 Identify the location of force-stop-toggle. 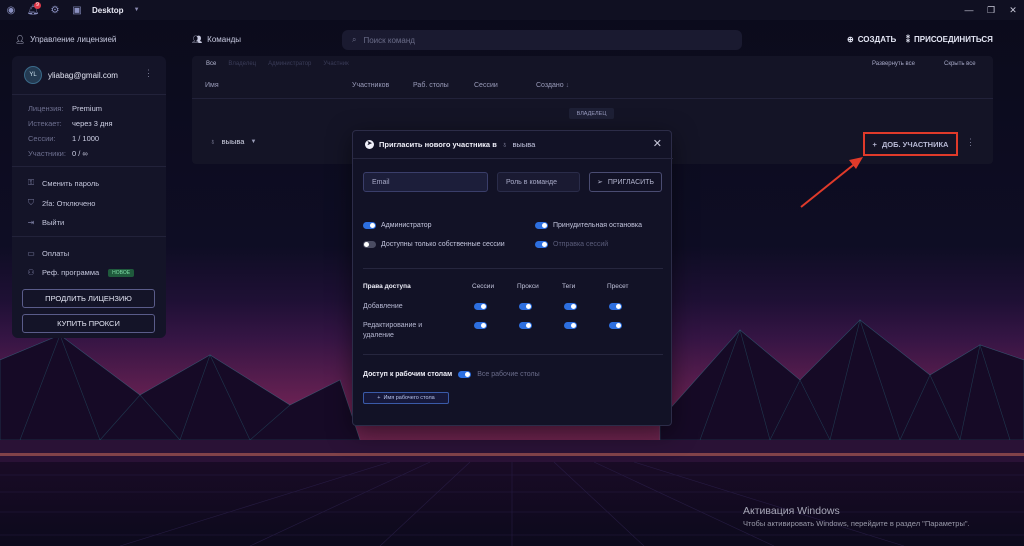
(541, 225).